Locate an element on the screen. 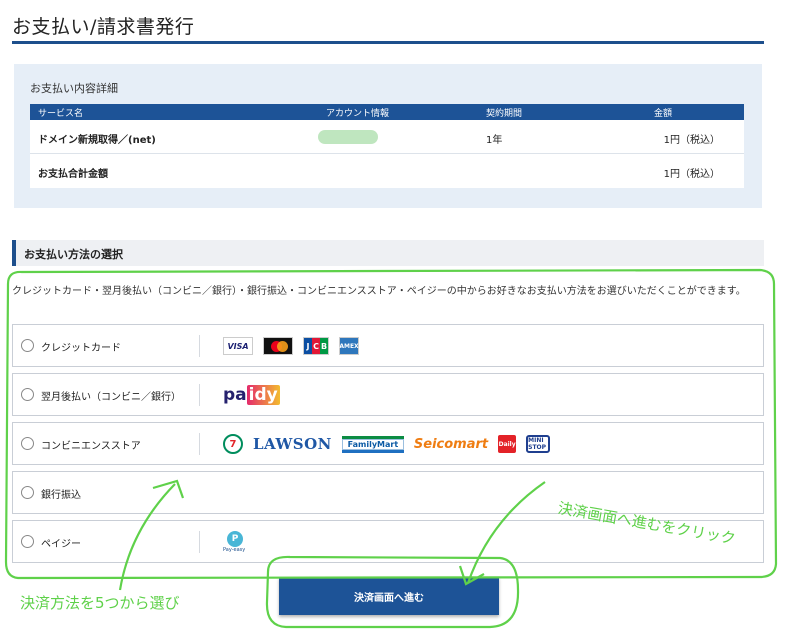 The width and height of the screenshot is (800, 630). column-amount: 金額 is located at coordinates (663, 114).